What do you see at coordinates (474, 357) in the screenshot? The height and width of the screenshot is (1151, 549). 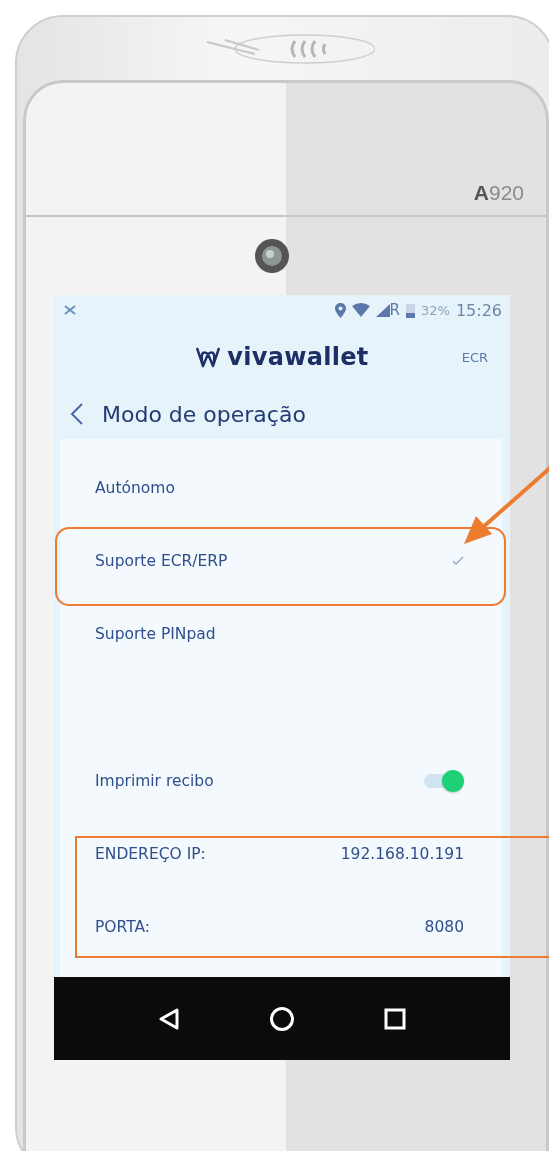 I see `mode-label: ECR` at bounding box center [474, 357].